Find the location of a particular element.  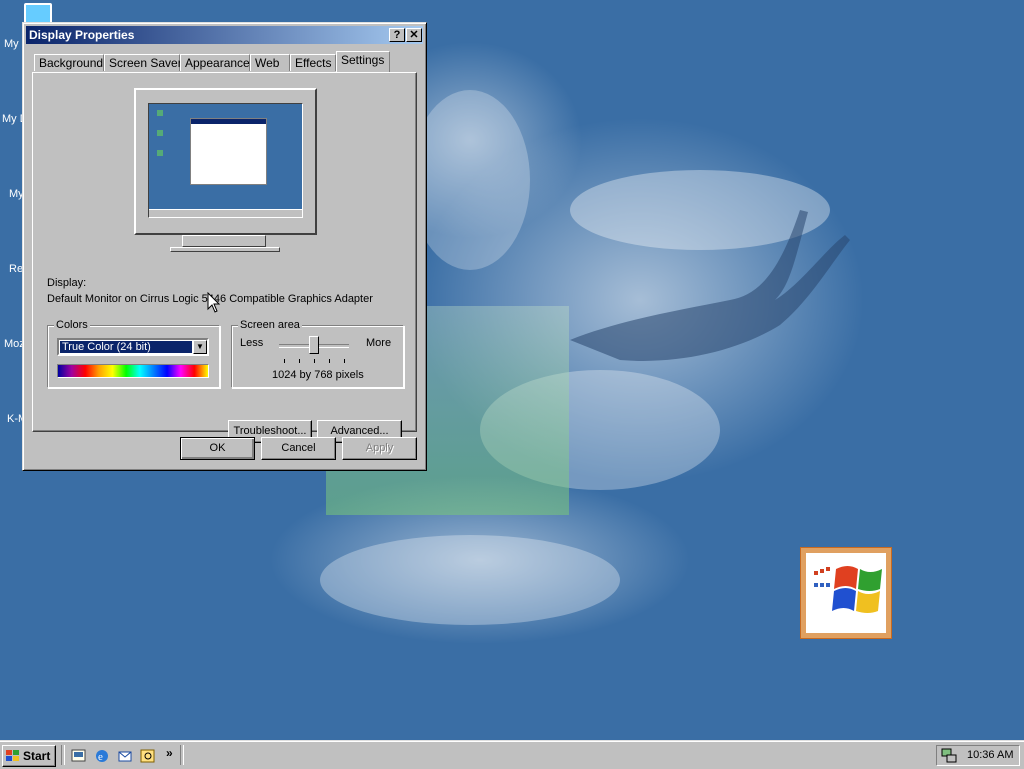

tab-label: Background is located at coordinates (71, 63).